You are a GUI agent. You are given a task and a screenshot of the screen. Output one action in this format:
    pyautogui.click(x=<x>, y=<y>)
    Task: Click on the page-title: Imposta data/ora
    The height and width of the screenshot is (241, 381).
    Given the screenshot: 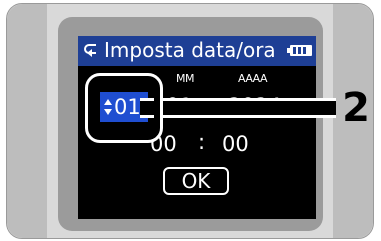 What is the action you would take?
    pyautogui.click(x=190, y=50)
    